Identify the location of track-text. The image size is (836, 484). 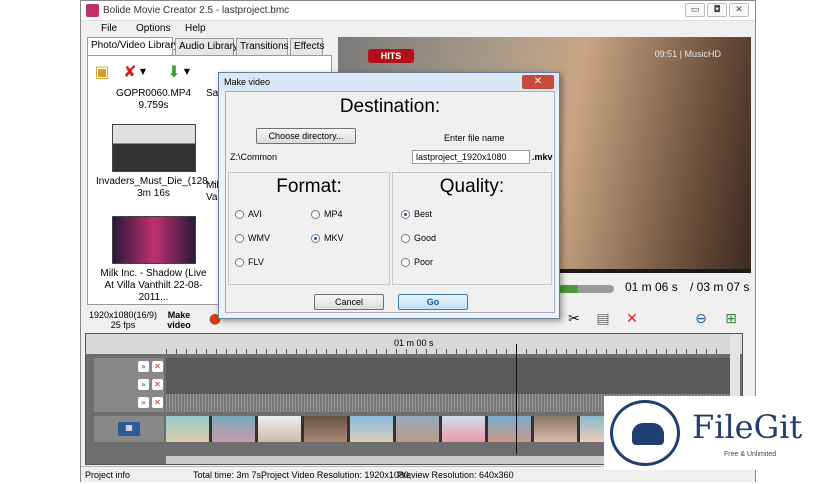
(449, 367).